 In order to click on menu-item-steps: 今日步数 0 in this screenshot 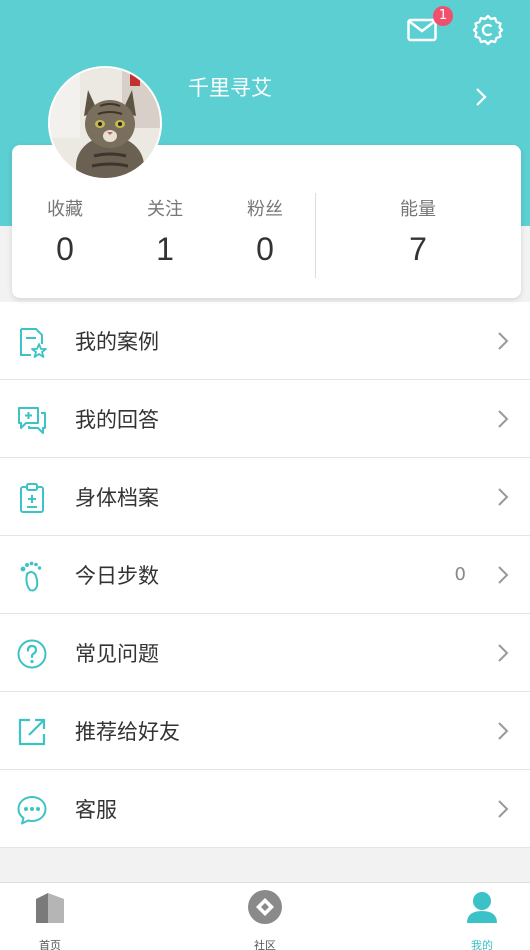, I will do `click(265, 575)`.